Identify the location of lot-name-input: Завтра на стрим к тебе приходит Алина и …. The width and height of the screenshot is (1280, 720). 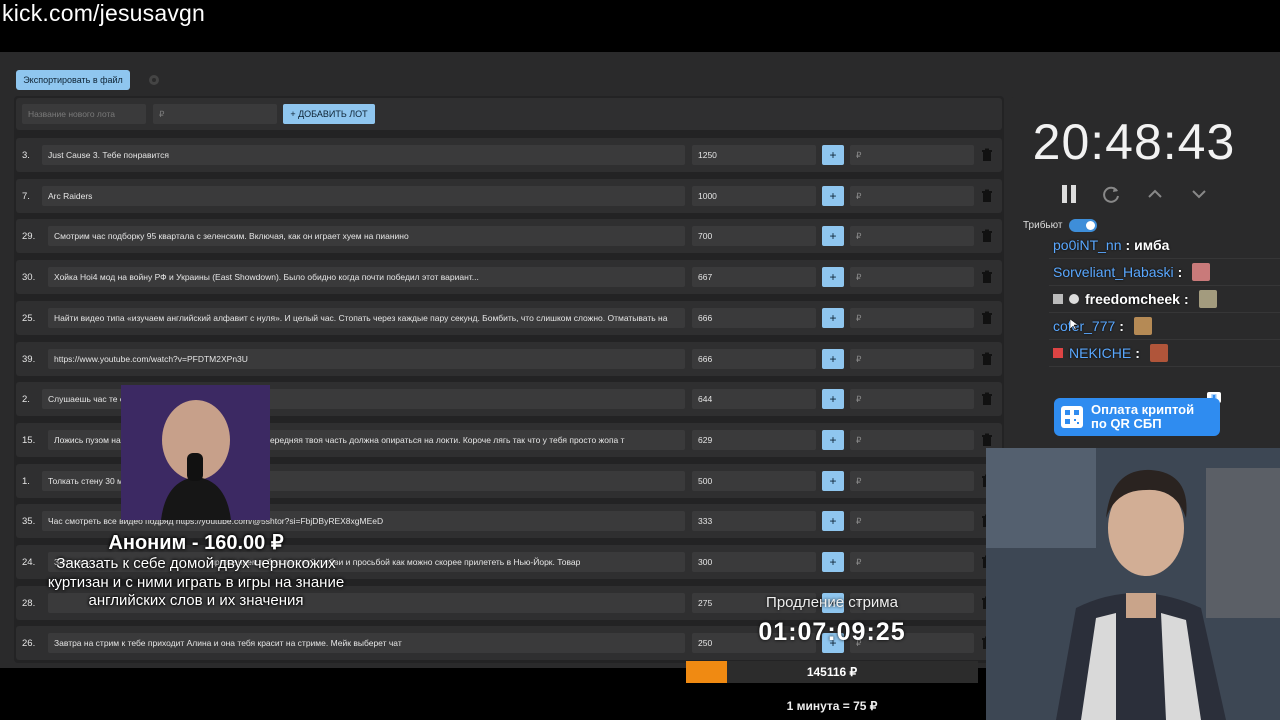
(366, 643).